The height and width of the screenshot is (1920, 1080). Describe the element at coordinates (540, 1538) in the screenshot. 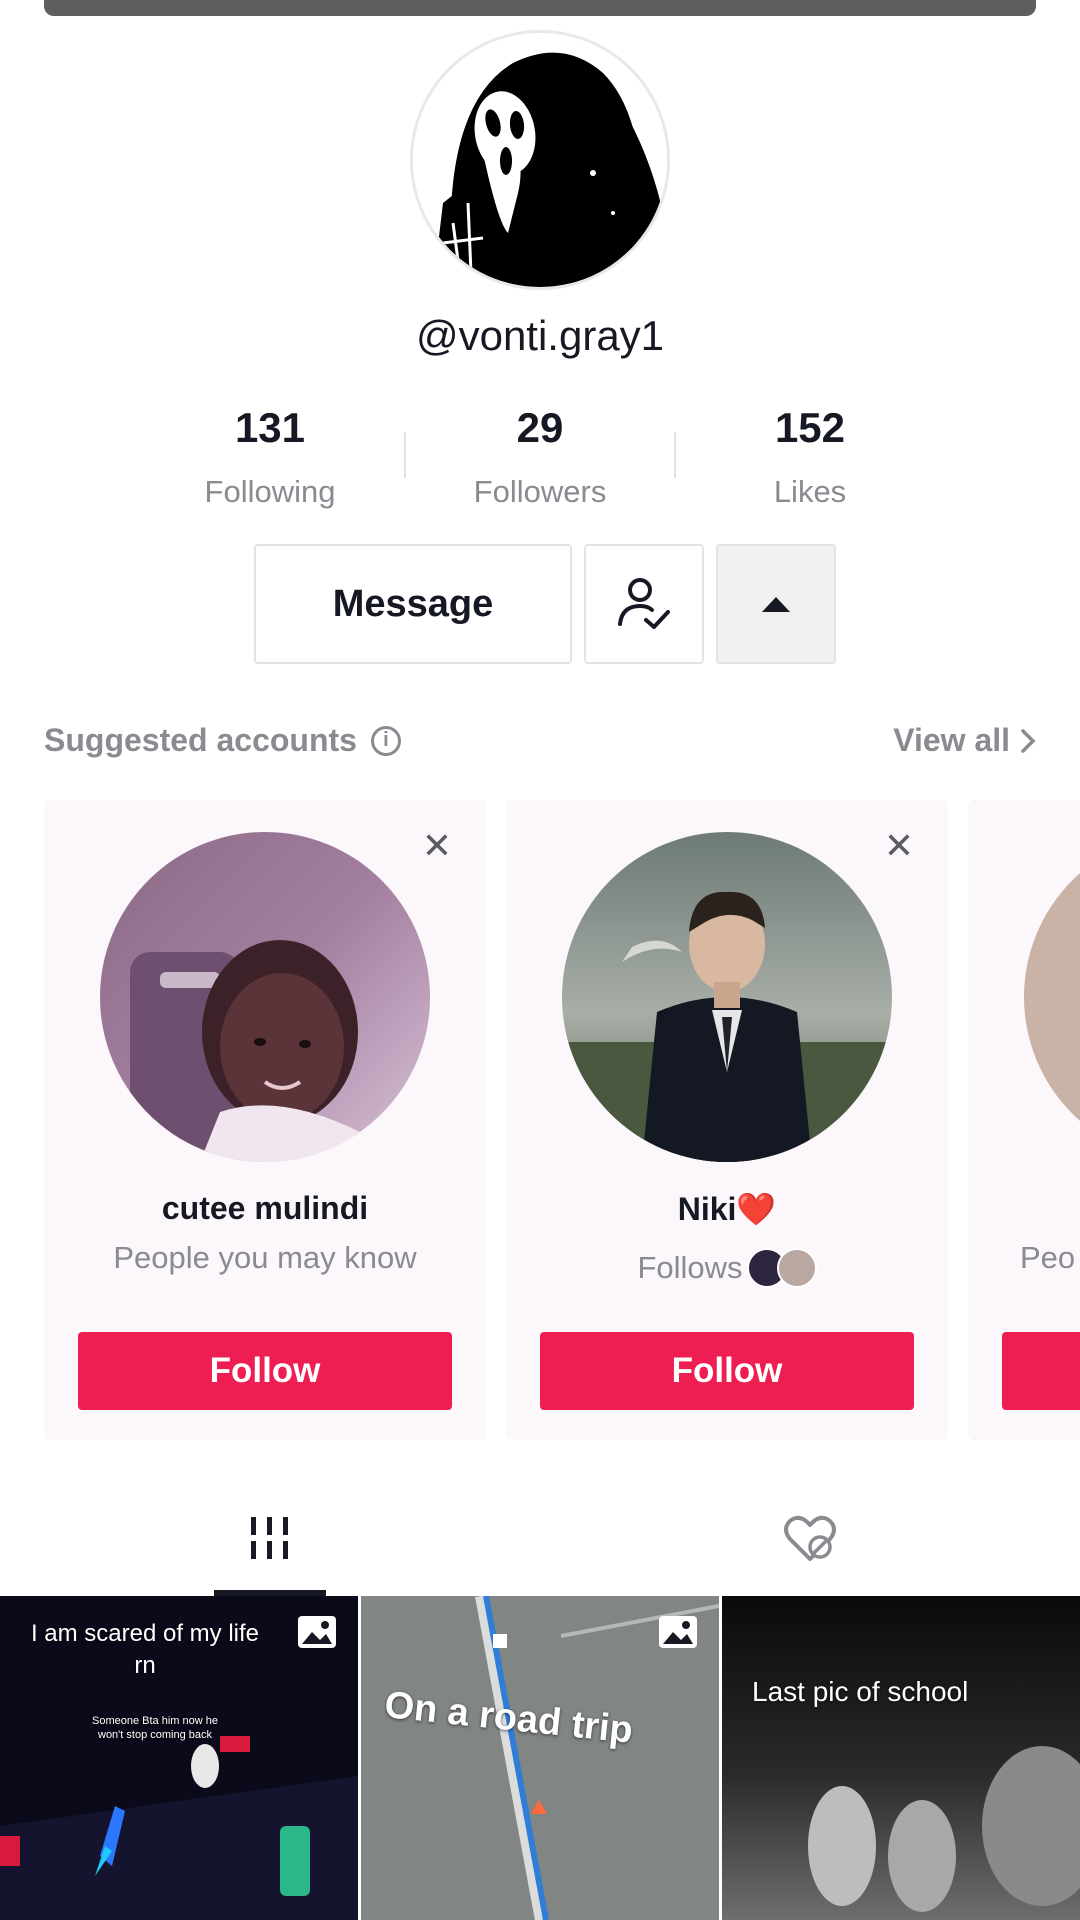

I see `profile-tabs` at that location.